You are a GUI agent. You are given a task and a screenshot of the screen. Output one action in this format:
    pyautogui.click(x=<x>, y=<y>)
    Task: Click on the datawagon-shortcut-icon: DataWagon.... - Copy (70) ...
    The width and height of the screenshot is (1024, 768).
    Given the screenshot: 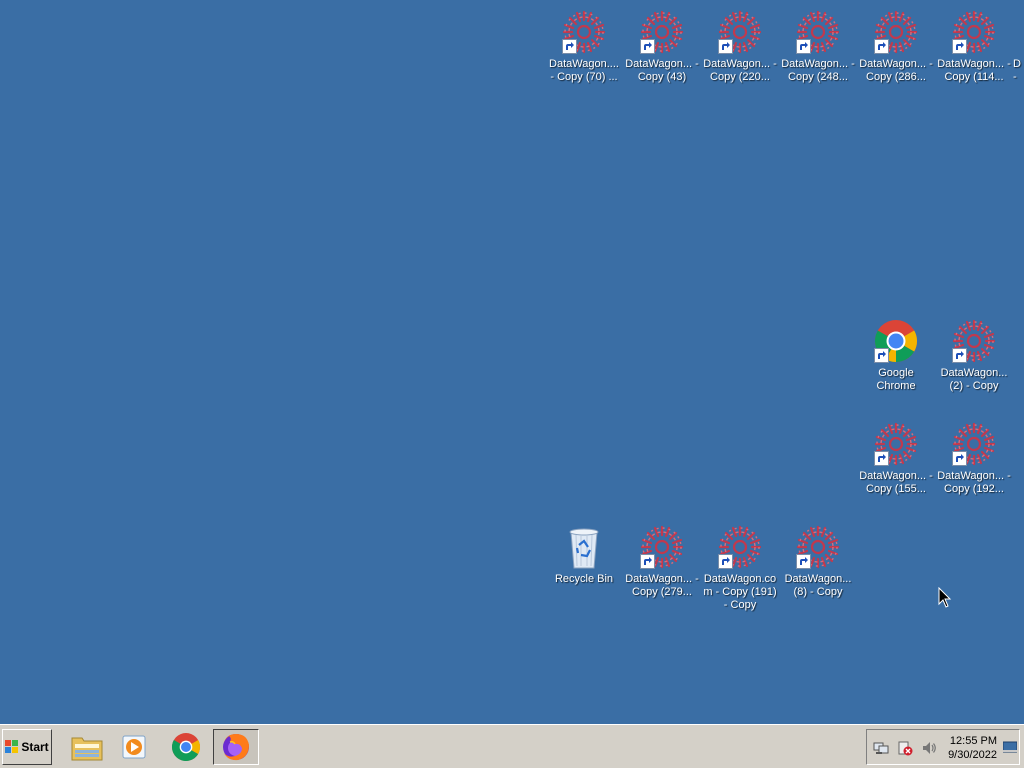 What is the action you would take?
    pyautogui.click(x=584, y=46)
    